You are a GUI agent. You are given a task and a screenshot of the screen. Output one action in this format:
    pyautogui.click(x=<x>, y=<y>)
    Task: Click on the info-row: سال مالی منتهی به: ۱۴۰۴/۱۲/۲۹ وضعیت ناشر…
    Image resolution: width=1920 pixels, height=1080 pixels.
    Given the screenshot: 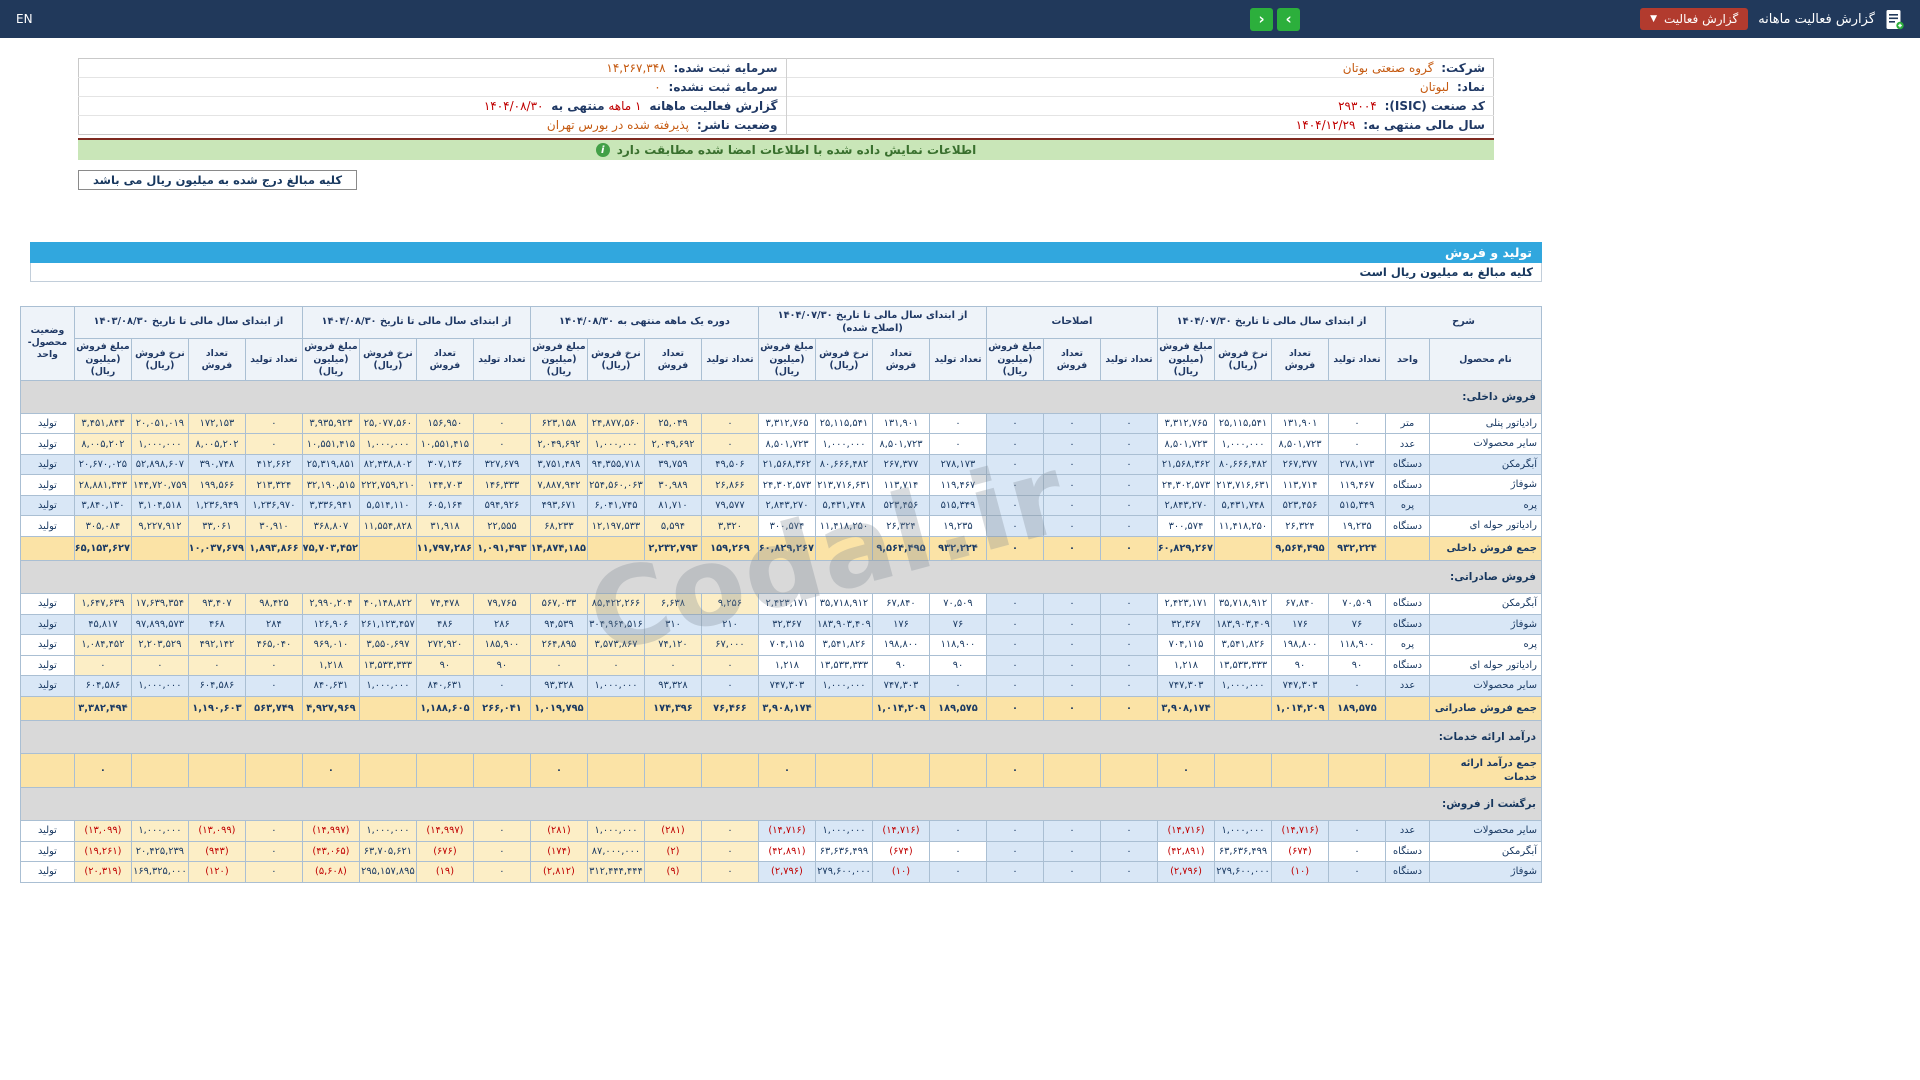 What is the action you would take?
    pyautogui.click(x=786, y=125)
    